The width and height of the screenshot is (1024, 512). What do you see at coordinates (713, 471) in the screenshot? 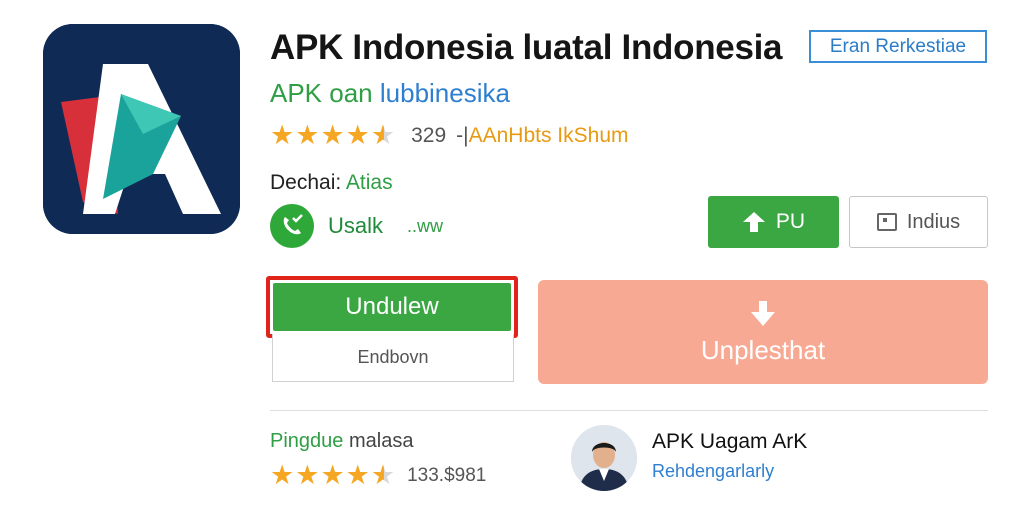
I see `author-role: Rehdengarlarly` at bounding box center [713, 471].